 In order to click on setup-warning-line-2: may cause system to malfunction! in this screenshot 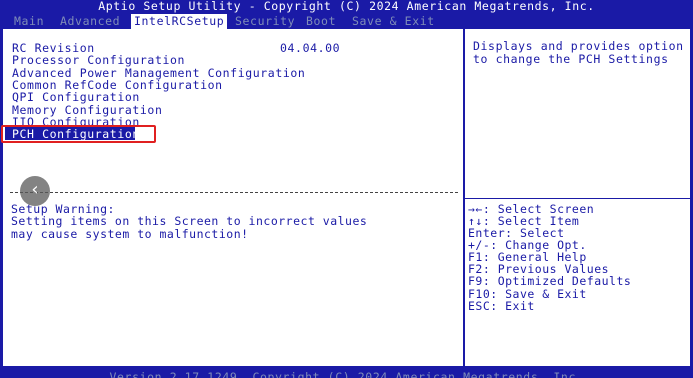, I will do `click(130, 234)`.